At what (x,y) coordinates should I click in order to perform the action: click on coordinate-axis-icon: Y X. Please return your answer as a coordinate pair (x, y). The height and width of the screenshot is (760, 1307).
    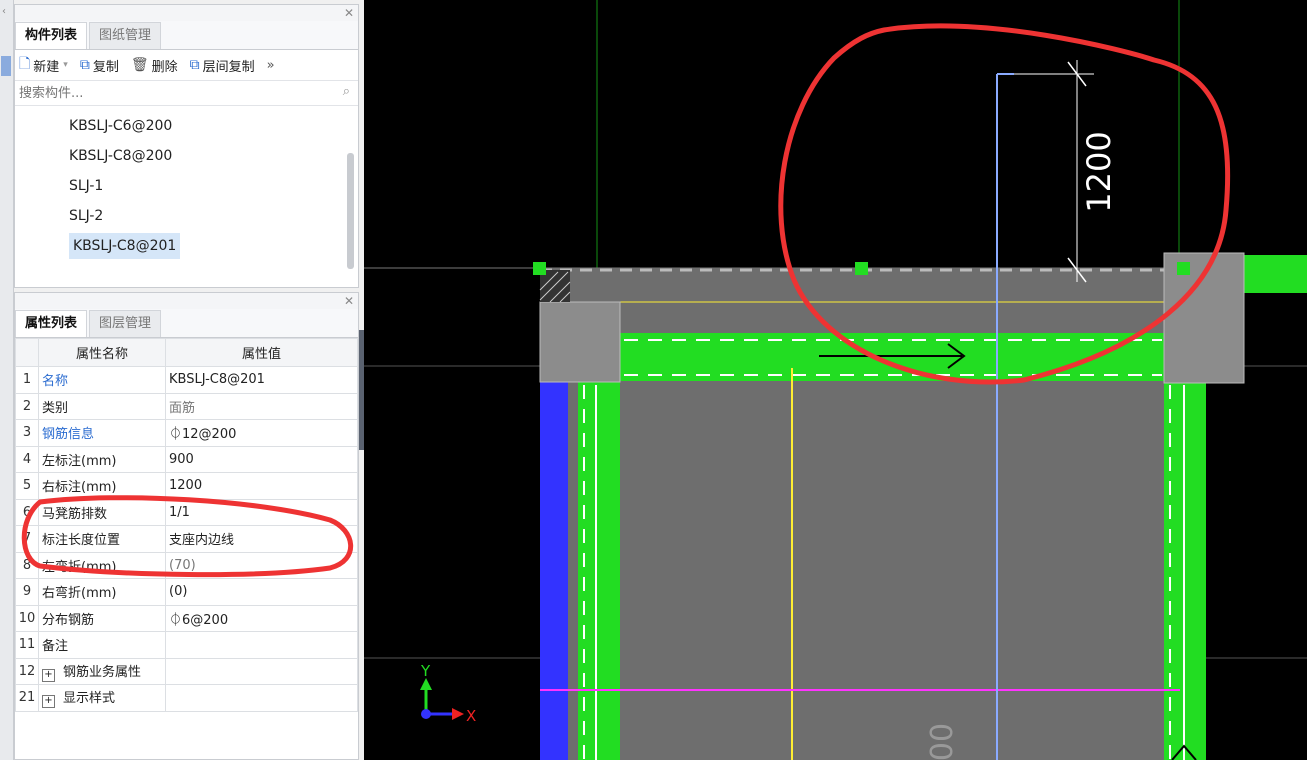
    Looking at the image, I should click on (448, 693).